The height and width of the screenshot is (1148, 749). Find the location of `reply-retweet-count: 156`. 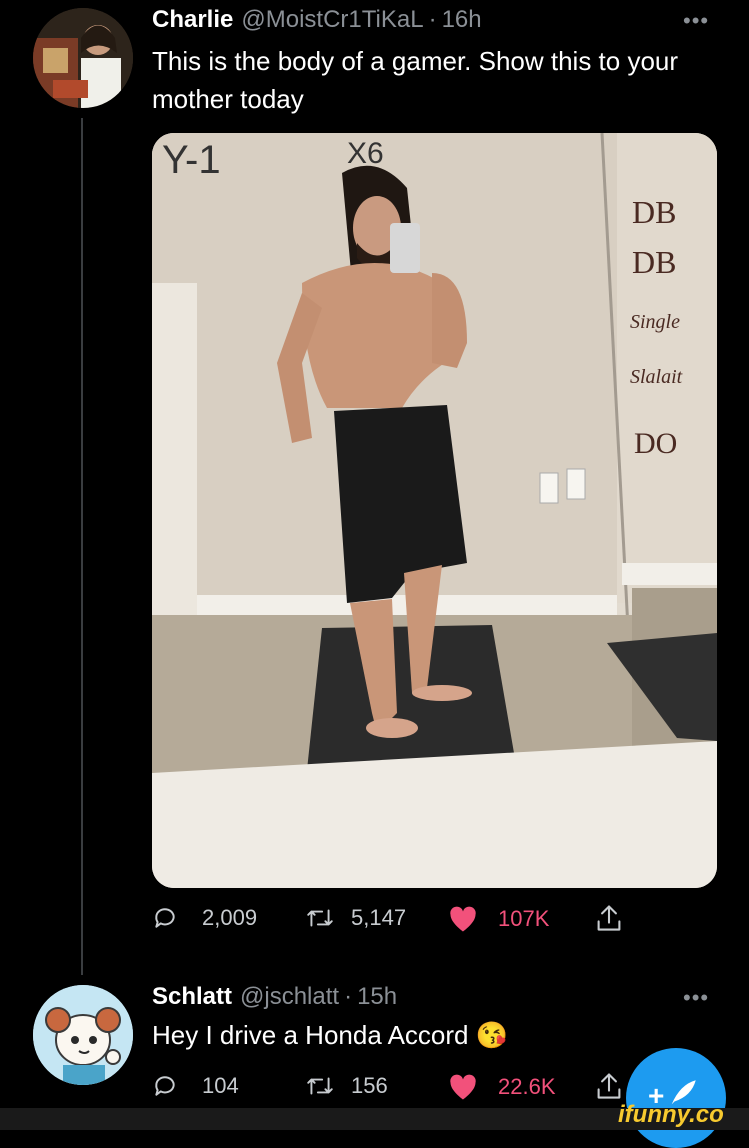

reply-retweet-count: 156 is located at coordinates (369, 1085).